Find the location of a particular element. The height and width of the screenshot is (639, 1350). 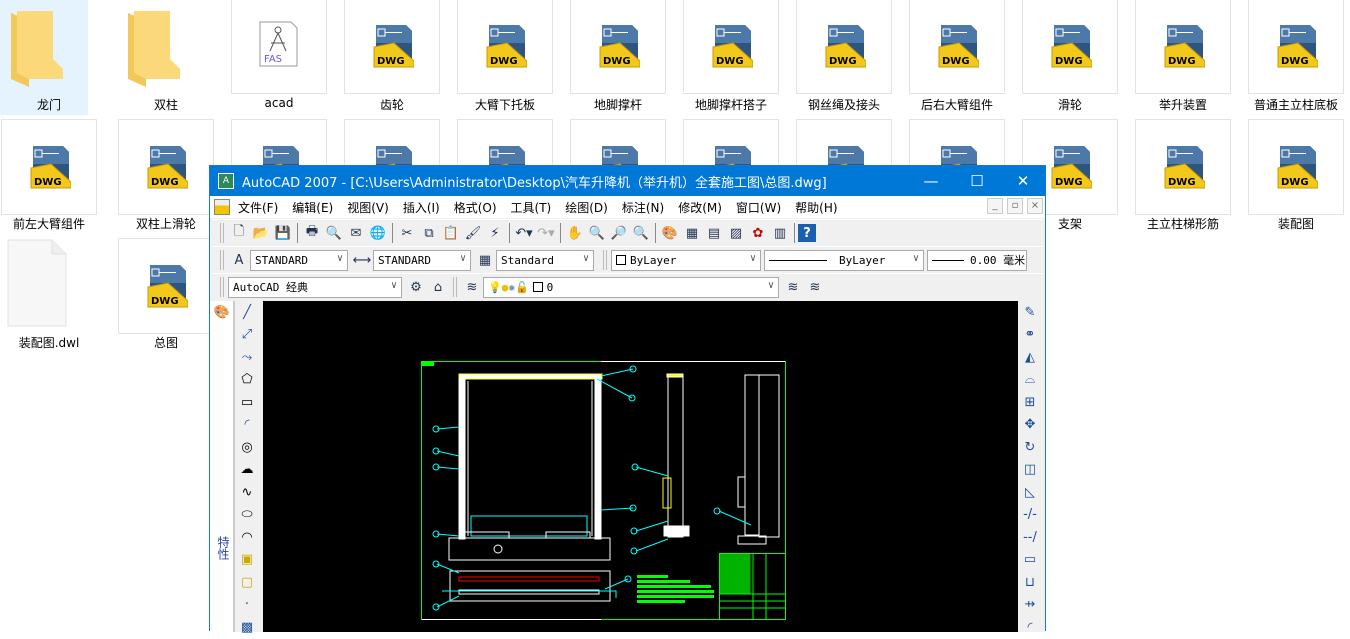

lineweight-dropdown: 0.00 毫米 is located at coordinates (977, 260).